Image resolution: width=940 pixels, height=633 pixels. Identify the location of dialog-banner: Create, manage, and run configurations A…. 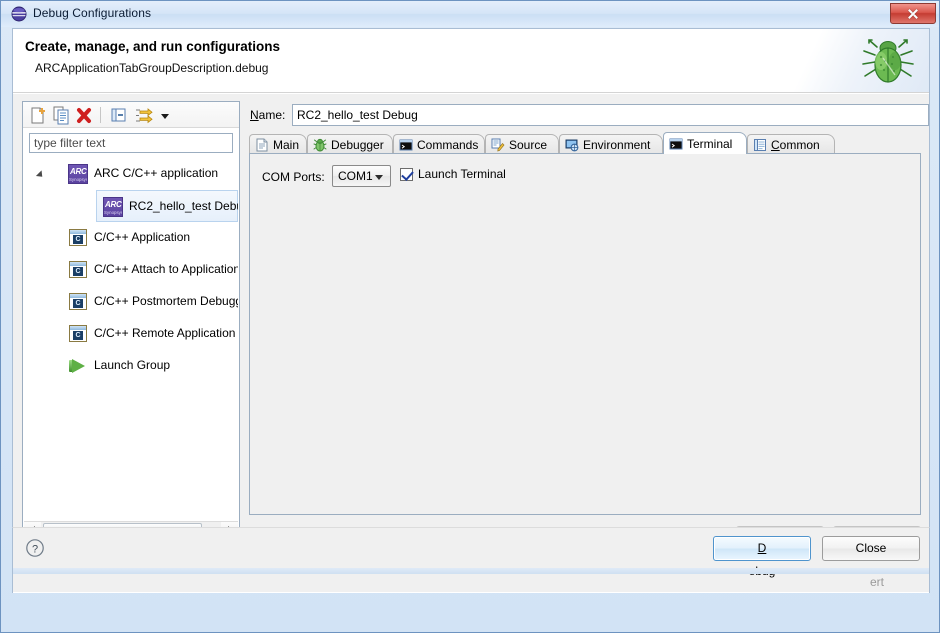
(471, 61).